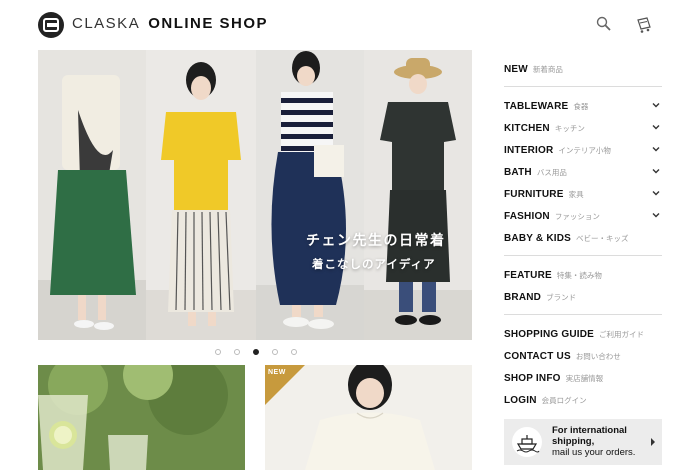 This screenshot has width=700, height=470. I want to click on sidebar-item-brand: BRAND ブランド, so click(583, 296).